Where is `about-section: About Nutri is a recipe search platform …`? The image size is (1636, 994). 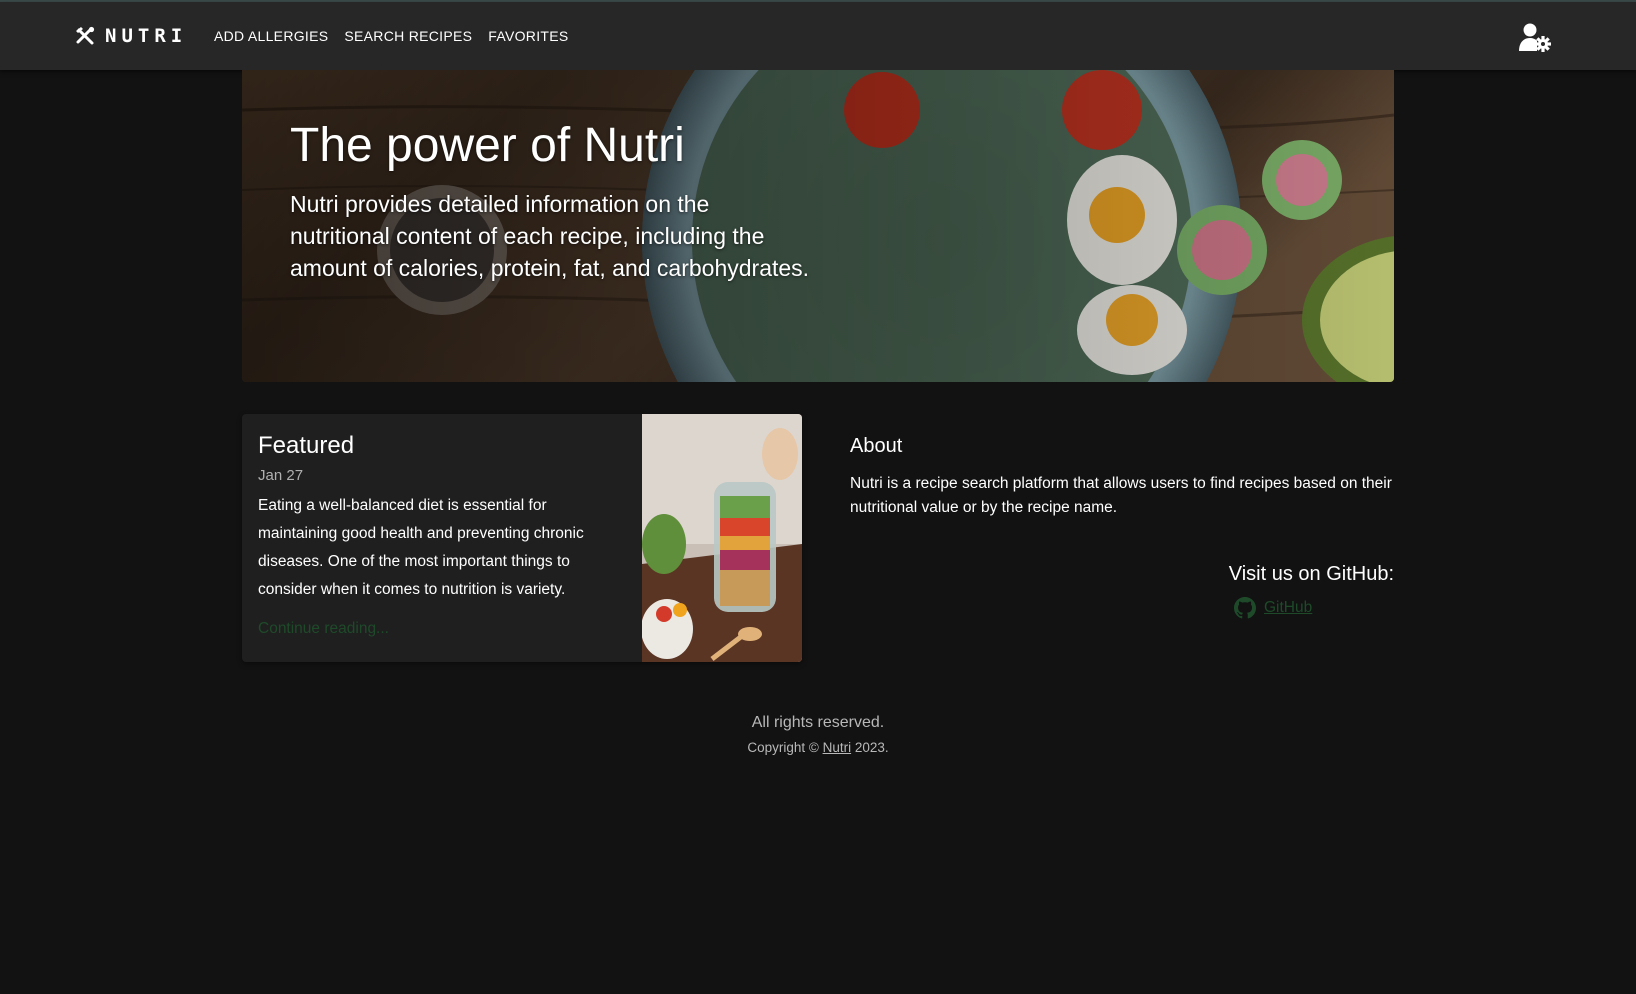 about-section: About Nutri is a recipe search platform … is located at coordinates (1122, 475).